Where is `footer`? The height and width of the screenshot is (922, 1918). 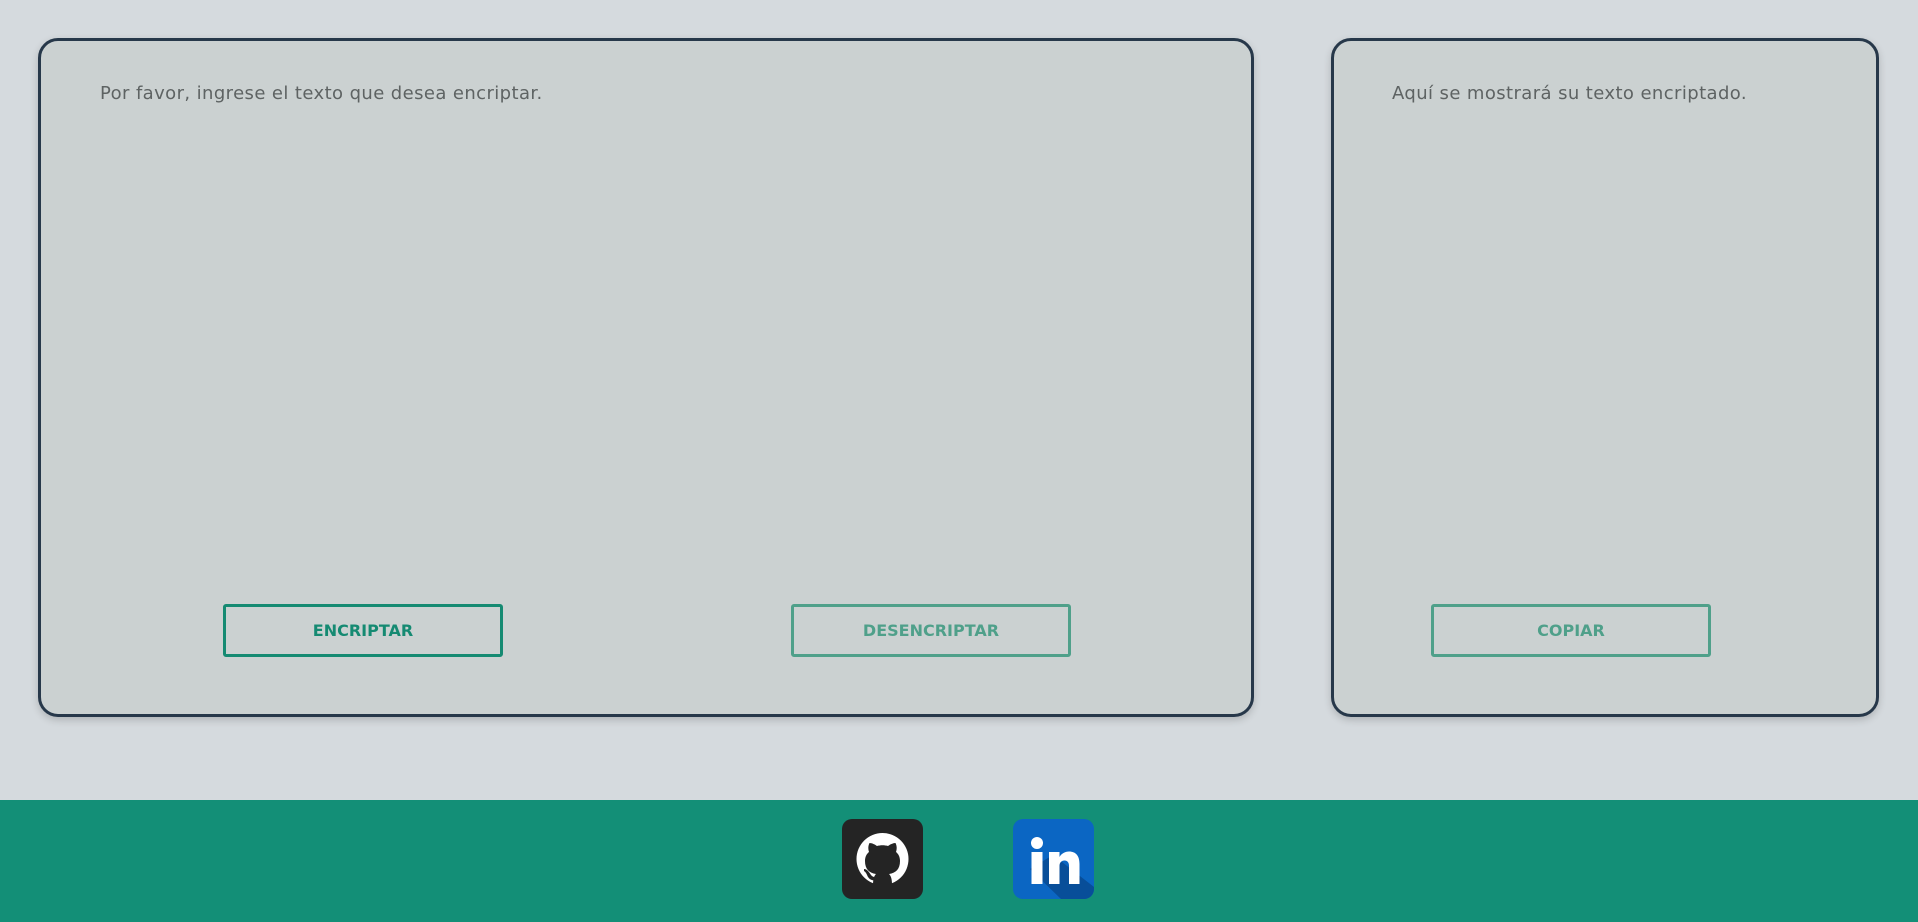 footer is located at coordinates (959, 861).